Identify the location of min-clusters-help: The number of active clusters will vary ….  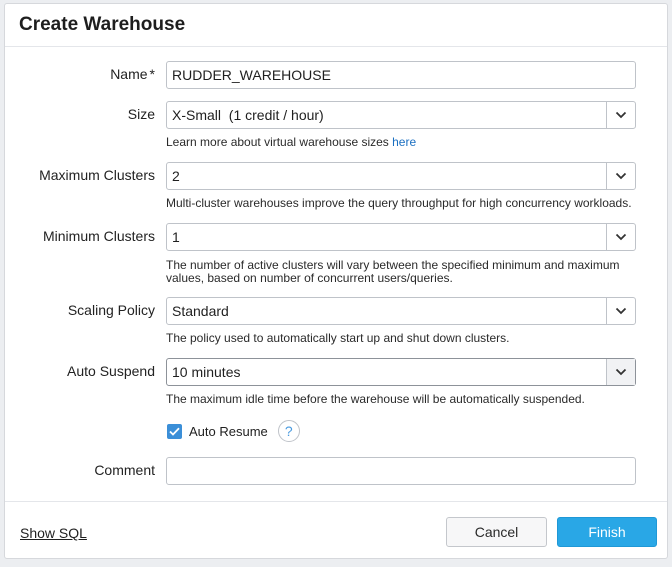
(393, 271).